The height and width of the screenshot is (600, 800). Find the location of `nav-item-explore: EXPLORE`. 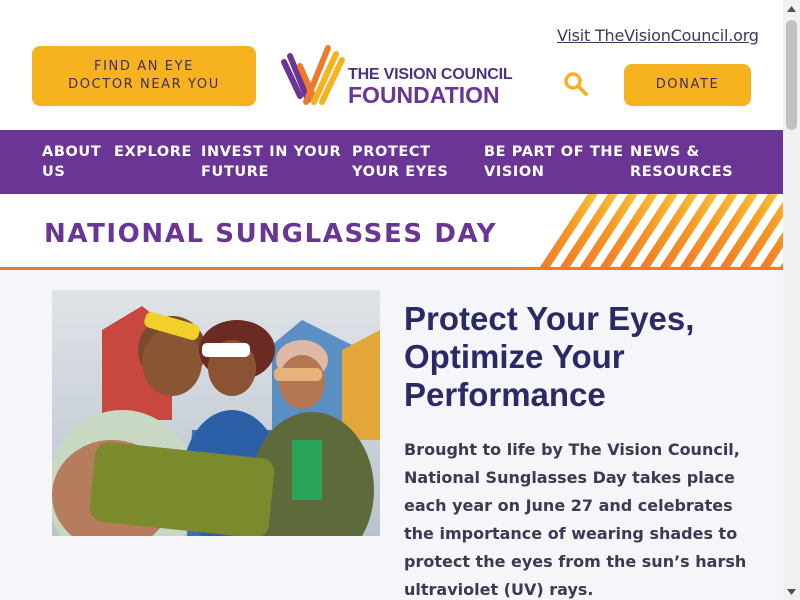

nav-item-explore: EXPLORE is located at coordinates (153, 152).